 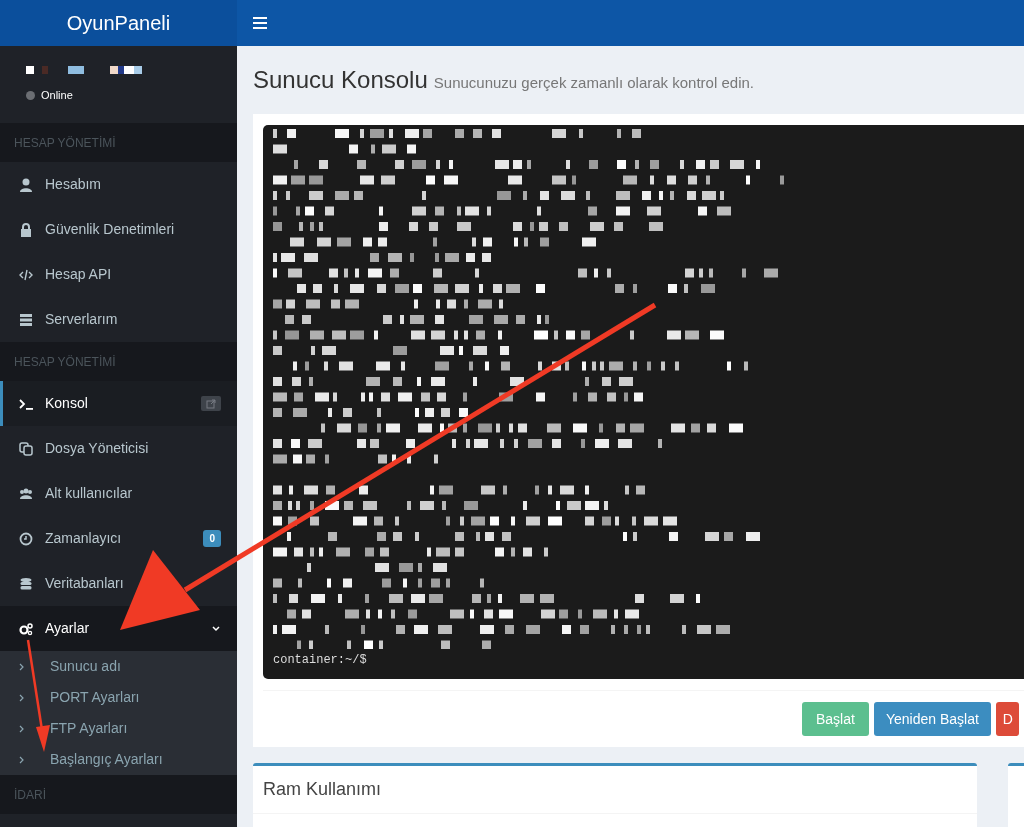 What do you see at coordinates (85, 666) in the screenshot?
I see `item-label: Sunucu adı` at bounding box center [85, 666].